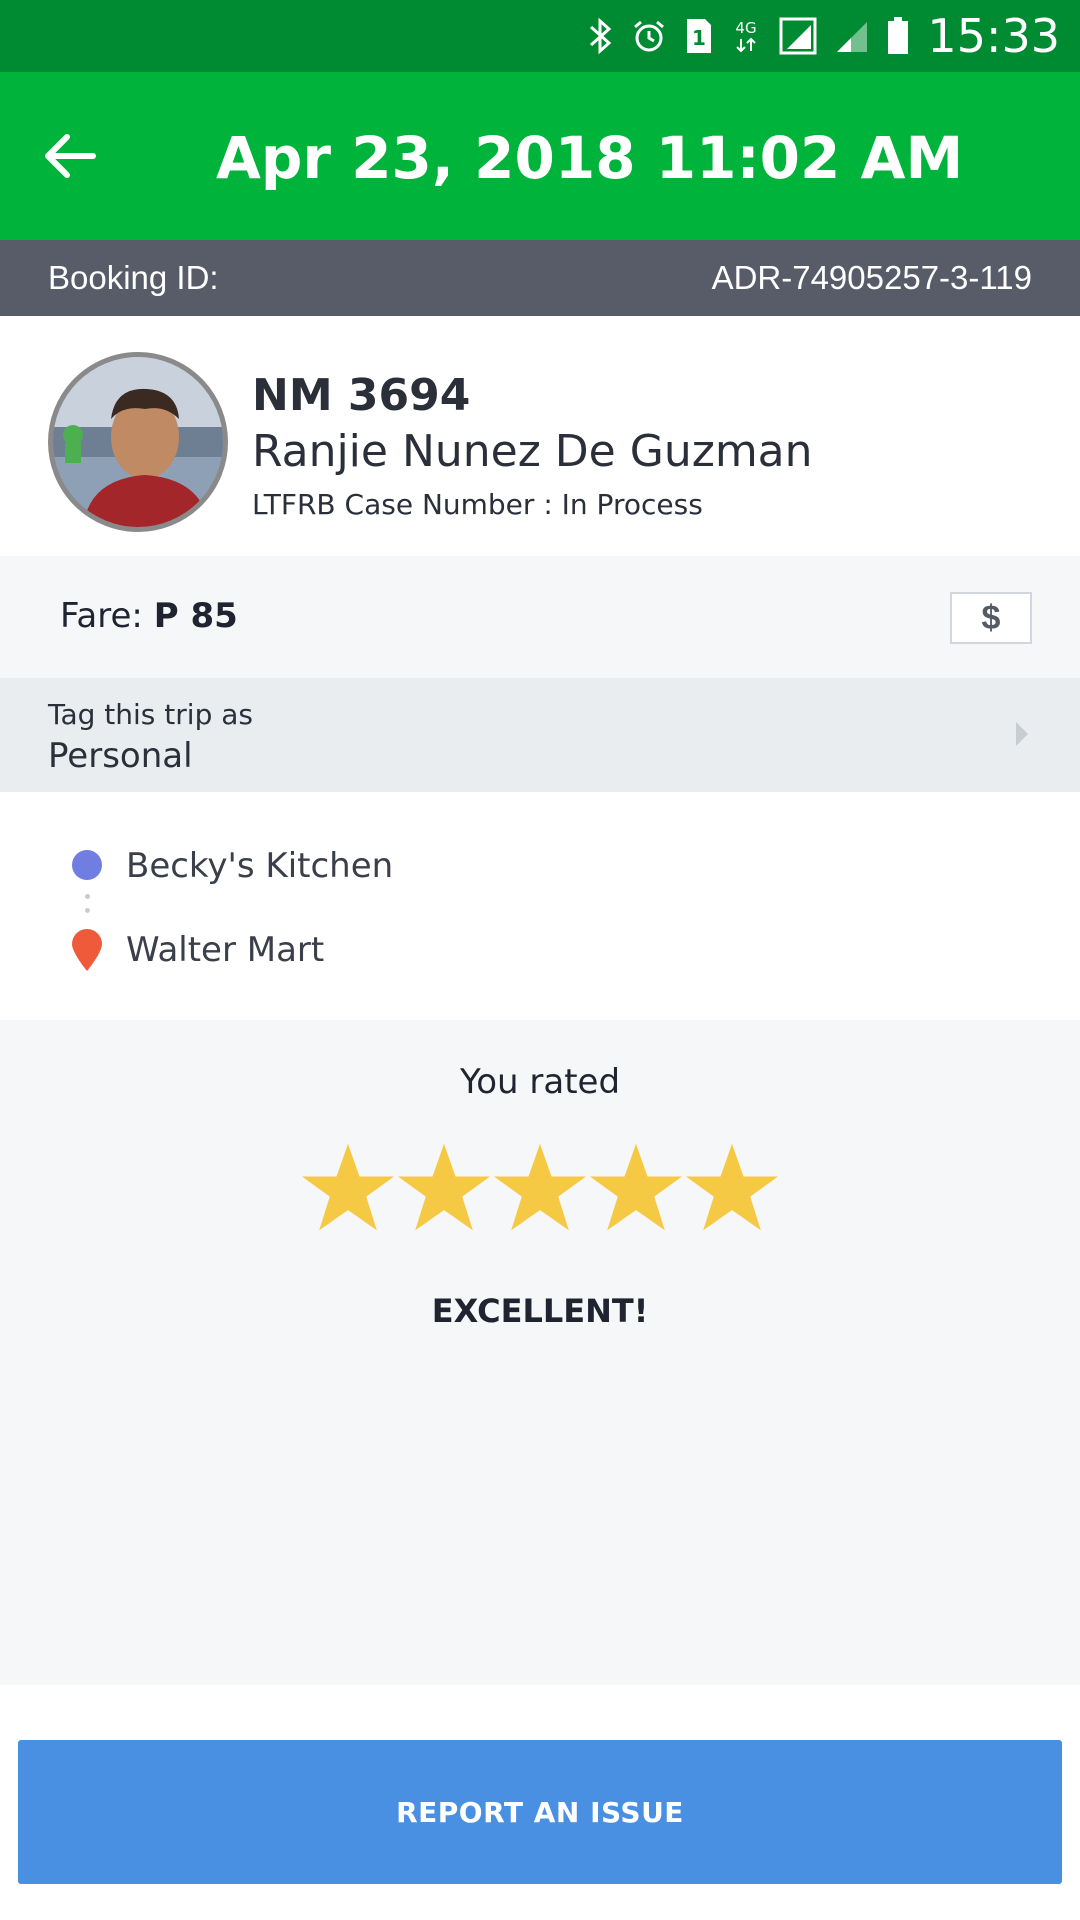 This screenshot has width=1080, height=1920. I want to click on rating-word: EXCELLENT!, so click(540, 1311).